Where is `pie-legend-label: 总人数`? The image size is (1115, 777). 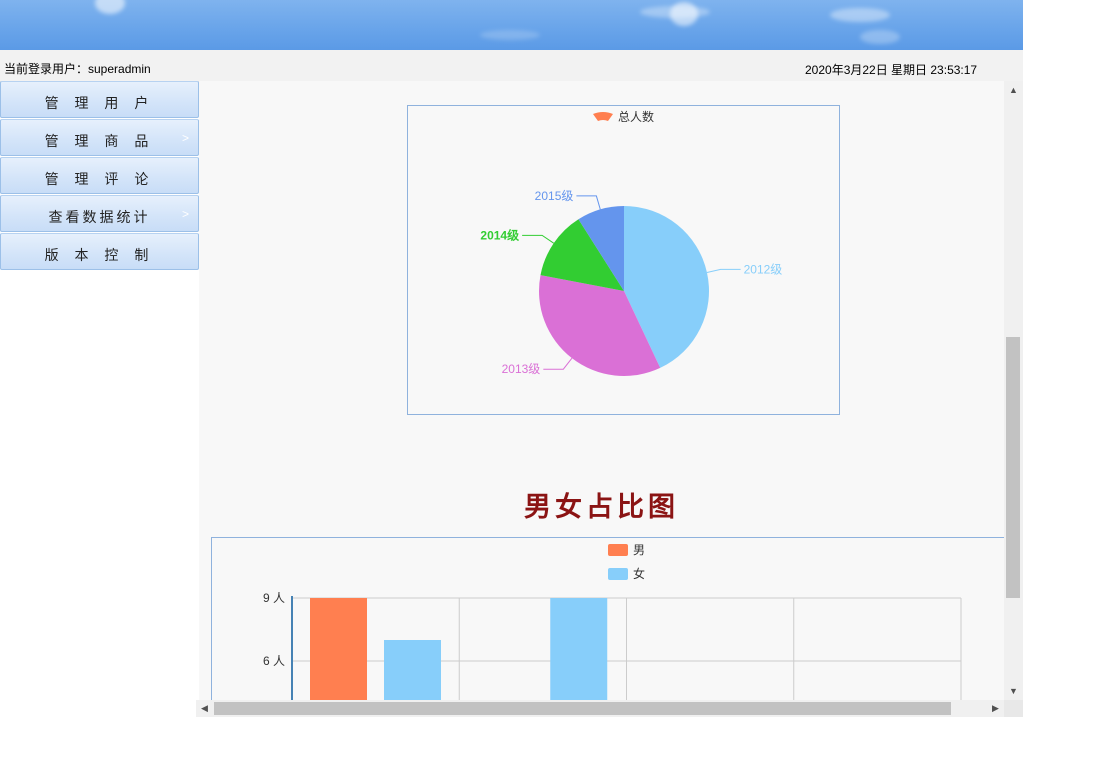
pie-legend-label: 总人数 is located at coordinates (636, 116).